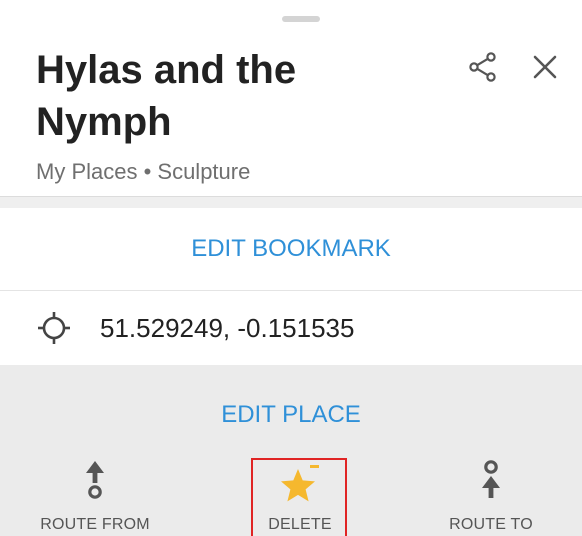  What do you see at coordinates (300, 524) in the screenshot?
I see `delete-label: DELETE` at bounding box center [300, 524].